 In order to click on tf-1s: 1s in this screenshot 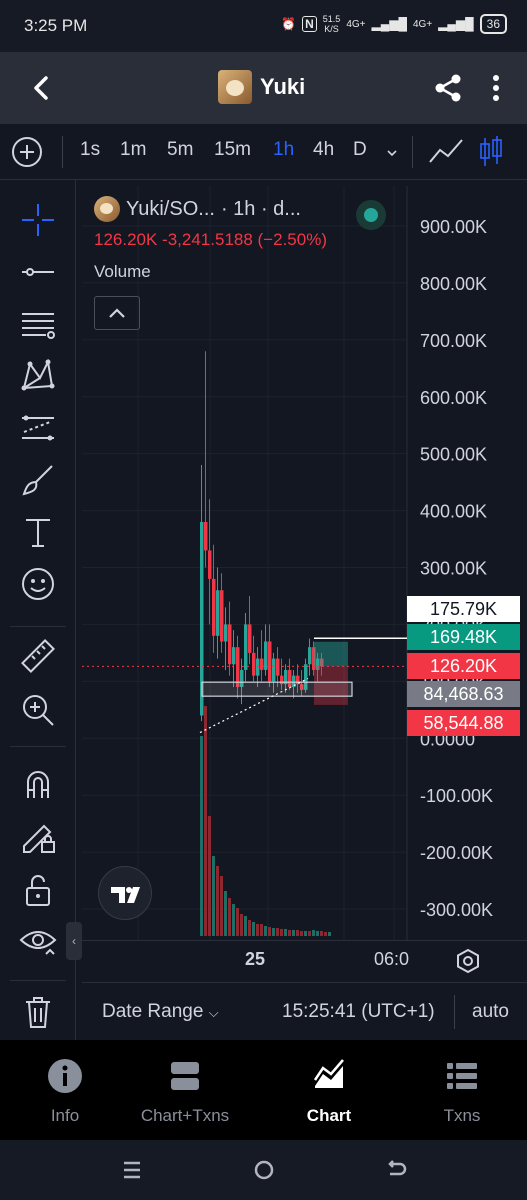, I will do `click(90, 150)`.